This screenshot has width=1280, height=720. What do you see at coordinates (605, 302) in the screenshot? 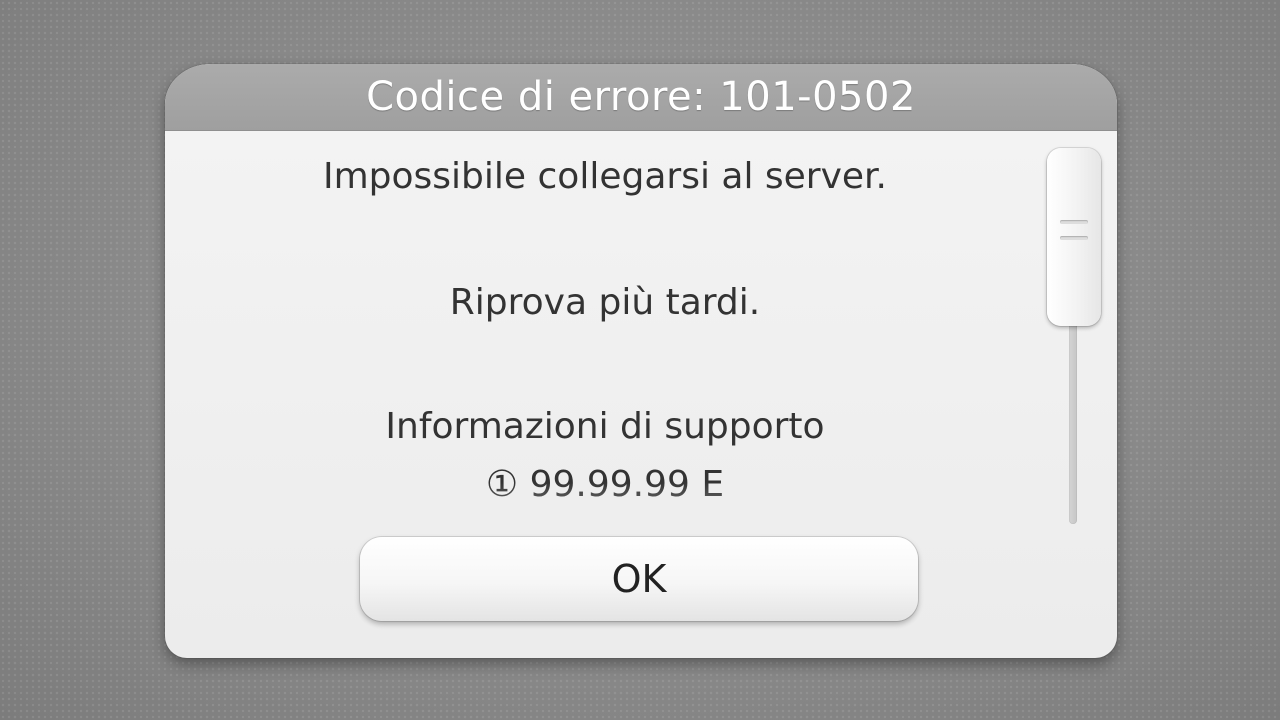
I see `message-line-retry: Riprova più tardi.` at bounding box center [605, 302].